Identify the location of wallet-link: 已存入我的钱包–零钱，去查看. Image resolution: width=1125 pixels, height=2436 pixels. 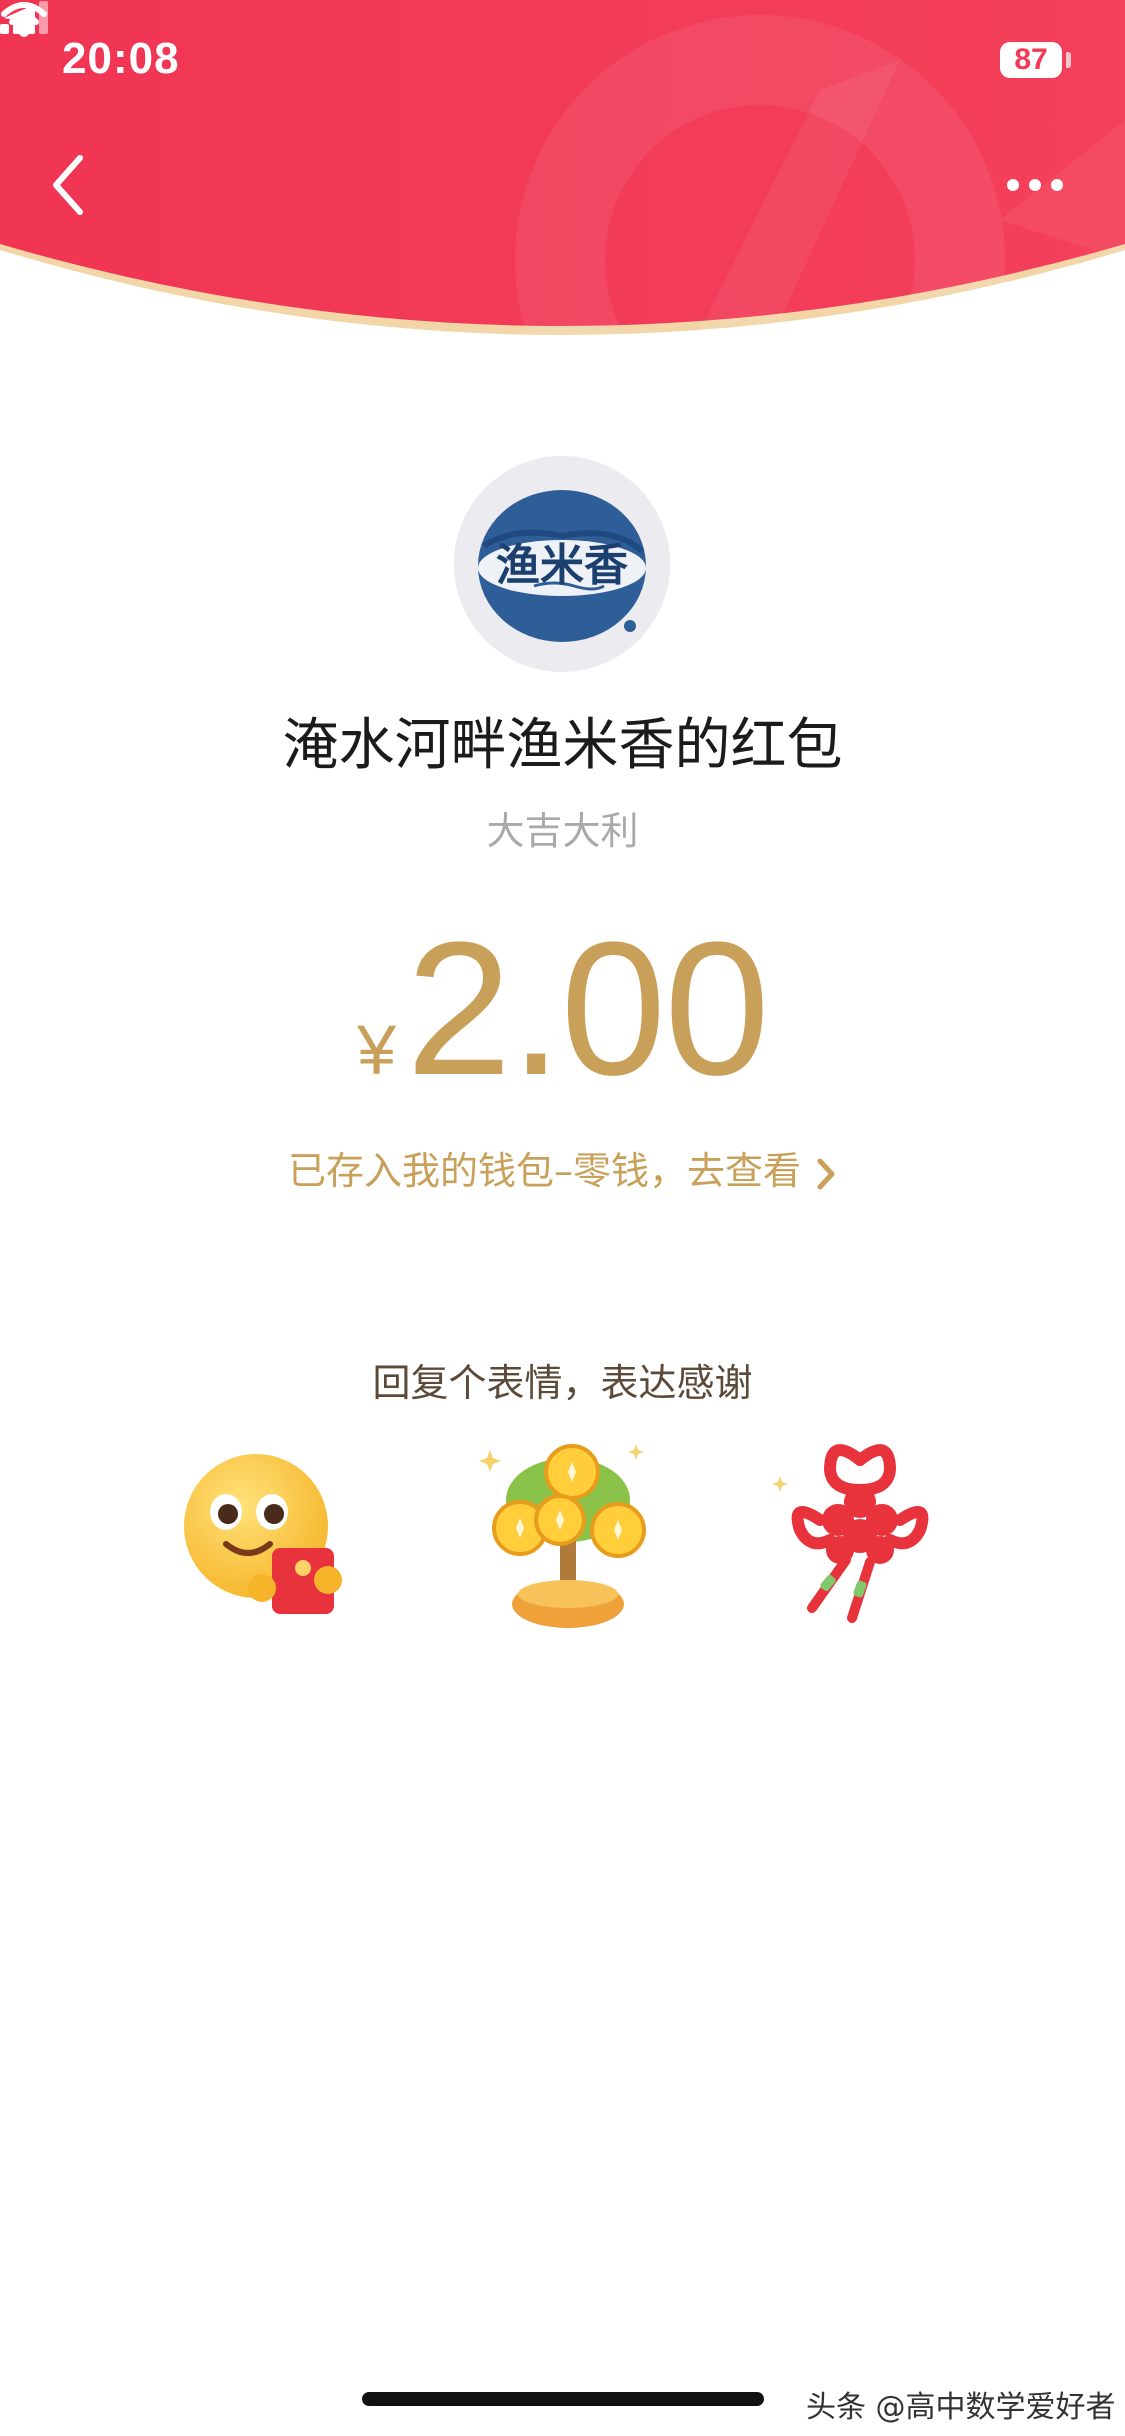
(562, 1167).